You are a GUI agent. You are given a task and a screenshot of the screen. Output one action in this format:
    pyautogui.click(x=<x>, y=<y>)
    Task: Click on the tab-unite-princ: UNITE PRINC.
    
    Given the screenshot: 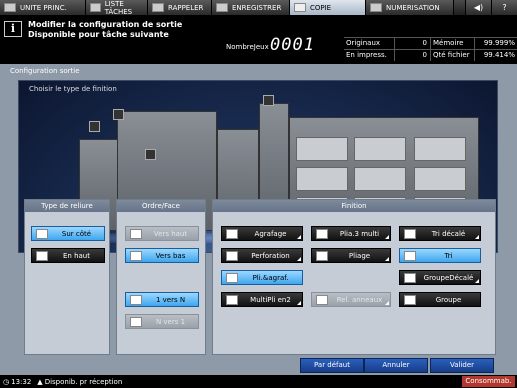 What is the action you would take?
    pyautogui.click(x=43, y=7)
    